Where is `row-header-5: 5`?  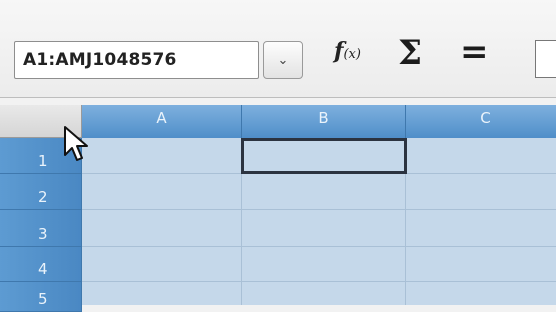
row-header-5: 5 is located at coordinates (41, 297).